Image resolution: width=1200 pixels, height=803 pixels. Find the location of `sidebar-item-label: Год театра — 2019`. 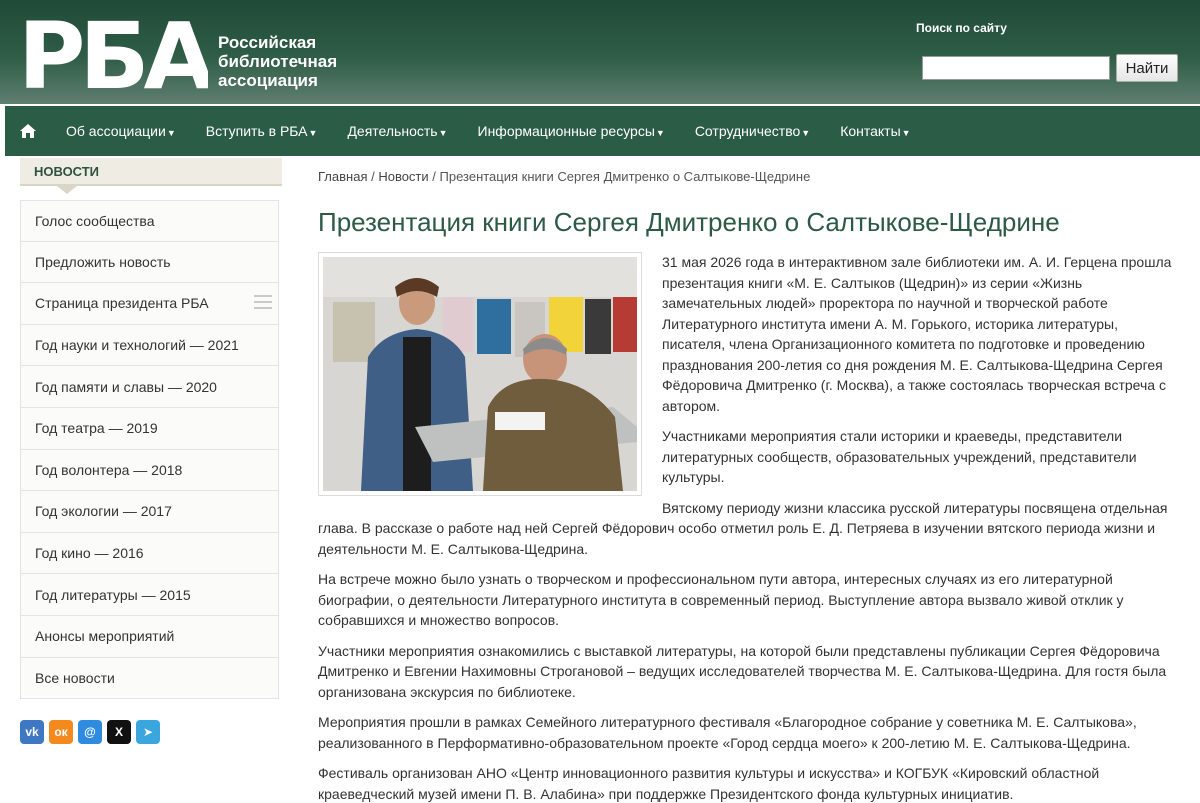

sidebar-item-label: Год театра — 2019 is located at coordinates (96, 428).